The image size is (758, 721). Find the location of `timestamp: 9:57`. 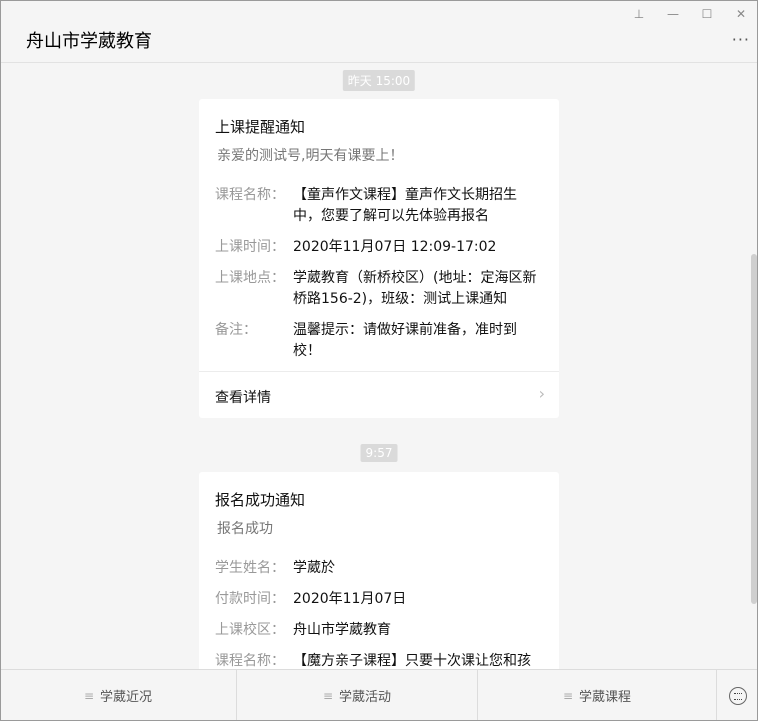

timestamp: 9:57 is located at coordinates (379, 453).